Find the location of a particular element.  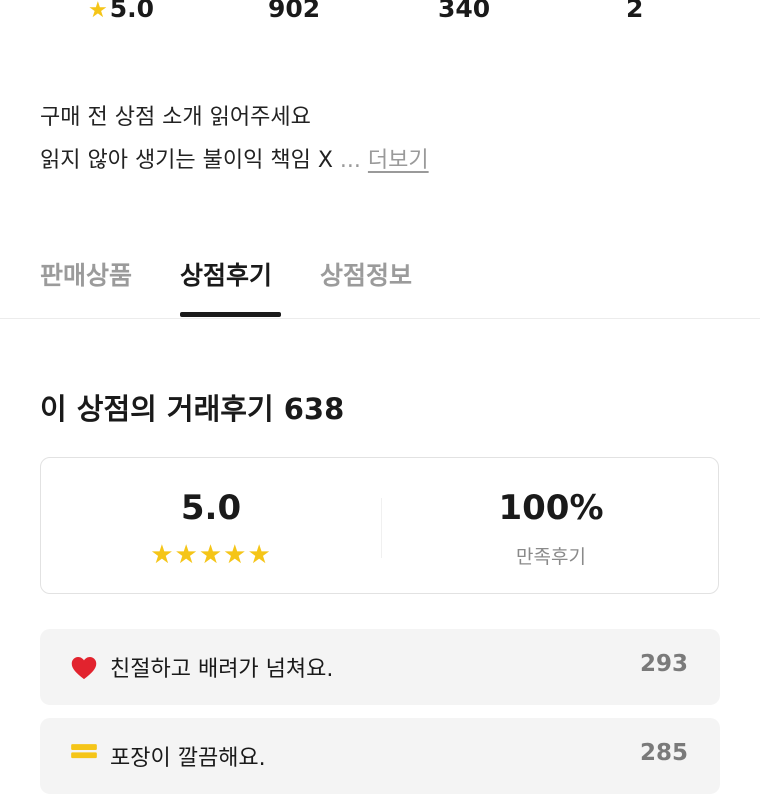

review-keyword-text: 친절하고 배려가 넘쳐요. is located at coordinates (222, 669).